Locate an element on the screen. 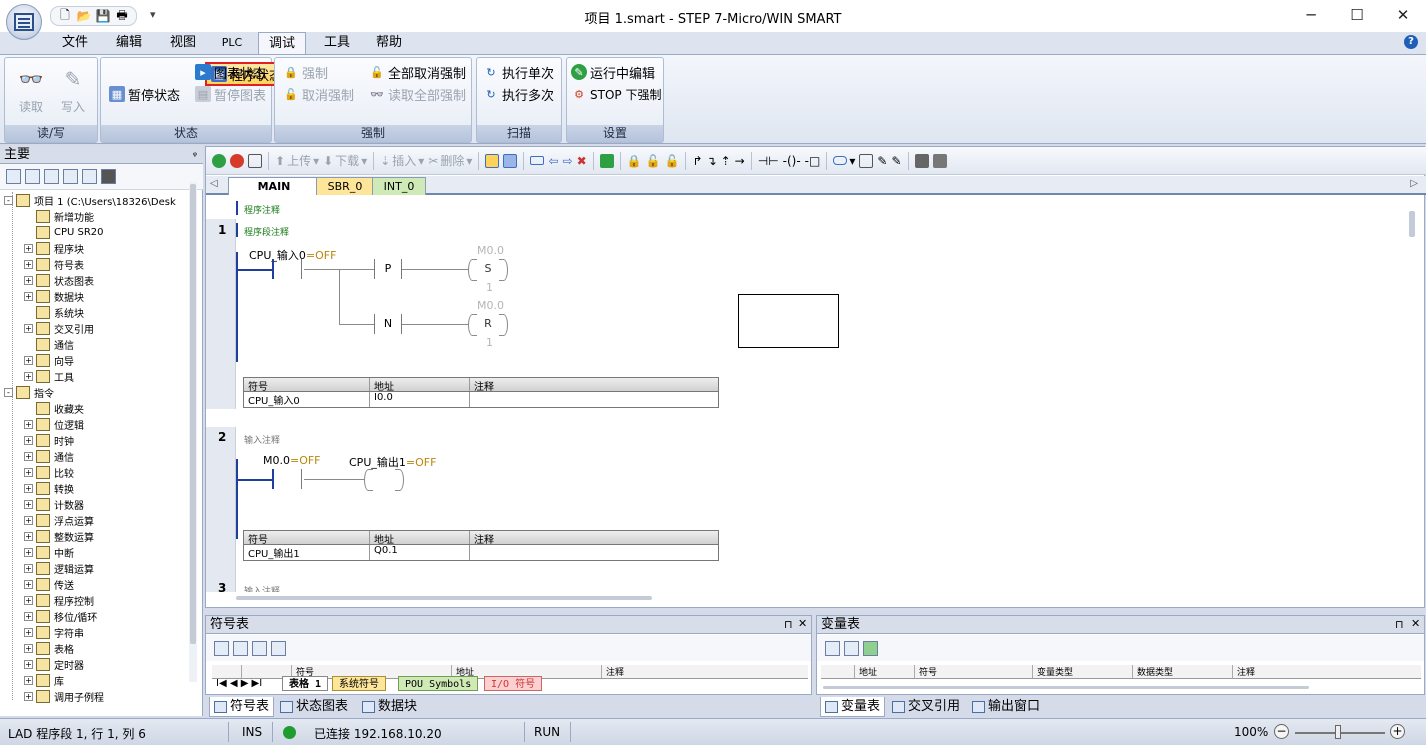  stop-button is located at coordinates (237, 161).